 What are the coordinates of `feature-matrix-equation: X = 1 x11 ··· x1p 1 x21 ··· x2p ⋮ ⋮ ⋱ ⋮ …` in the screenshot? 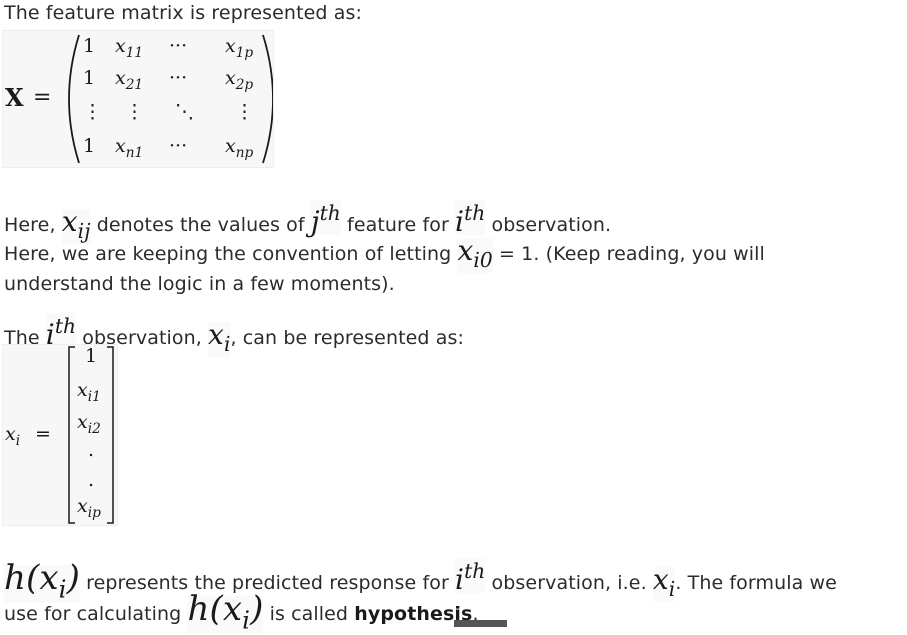 It's located at (138, 99).